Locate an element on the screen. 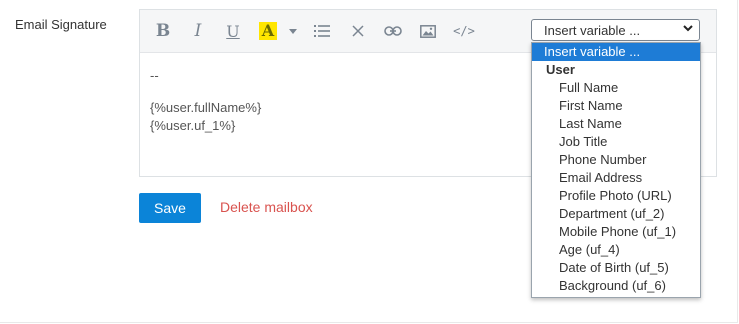 The height and width of the screenshot is (324, 739). dropdown-option: Full Name is located at coordinates (616, 88).